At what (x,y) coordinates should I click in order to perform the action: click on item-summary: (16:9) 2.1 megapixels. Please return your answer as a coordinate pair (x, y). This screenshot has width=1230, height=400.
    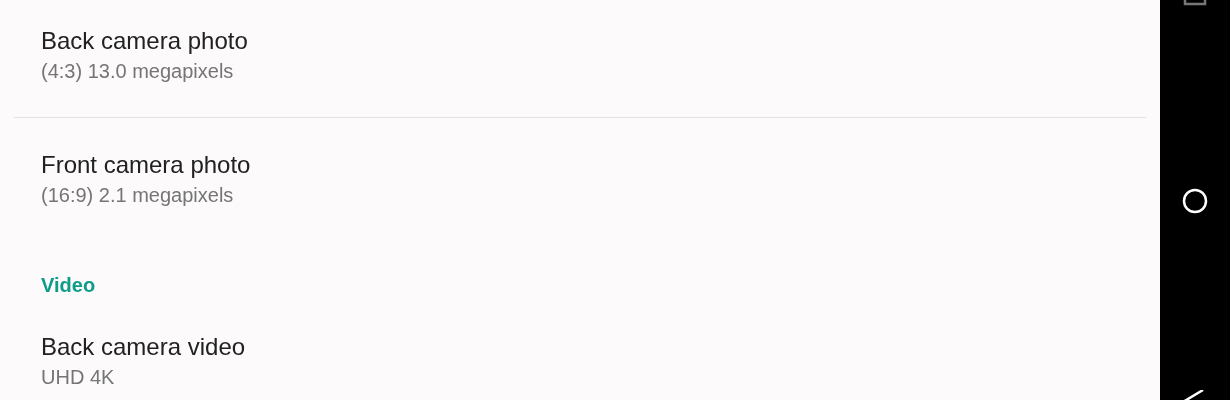
    Looking at the image, I should click on (138, 195).